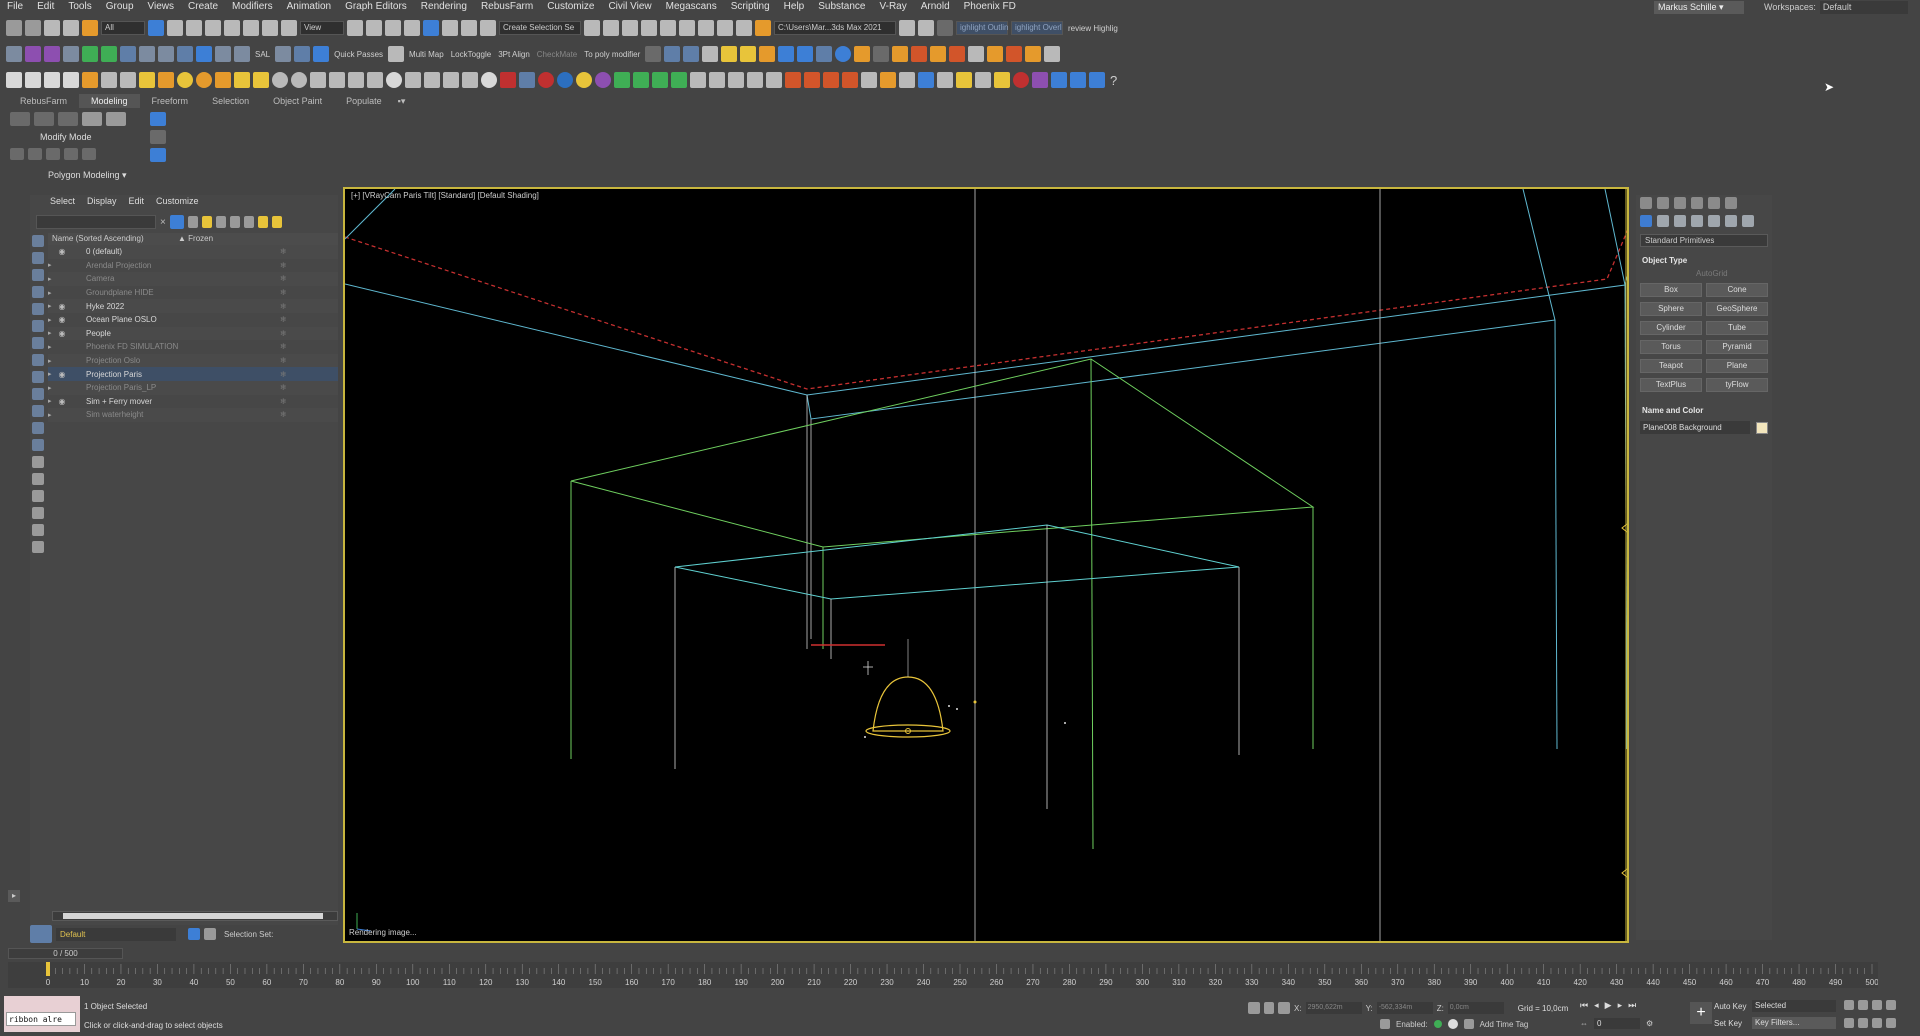 This screenshot has height=1036, width=1920. Describe the element at coordinates (96, 222) in the screenshot. I see `explorer-search-input` at that location.